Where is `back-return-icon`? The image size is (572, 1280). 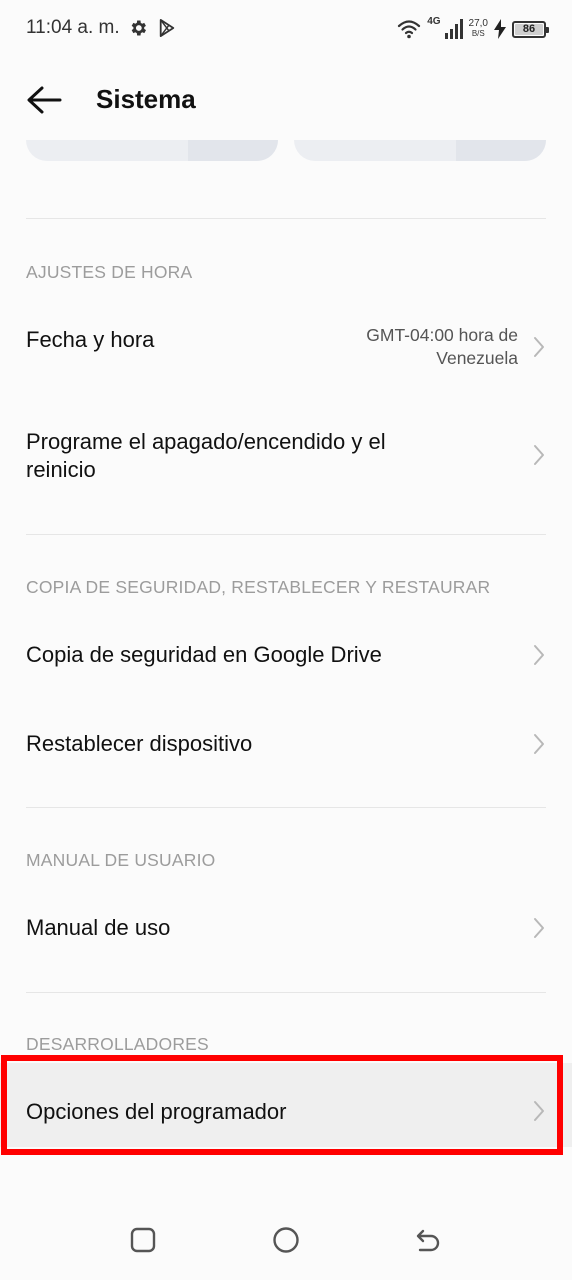
back-return-icon is located at coordinates (428, 1240).